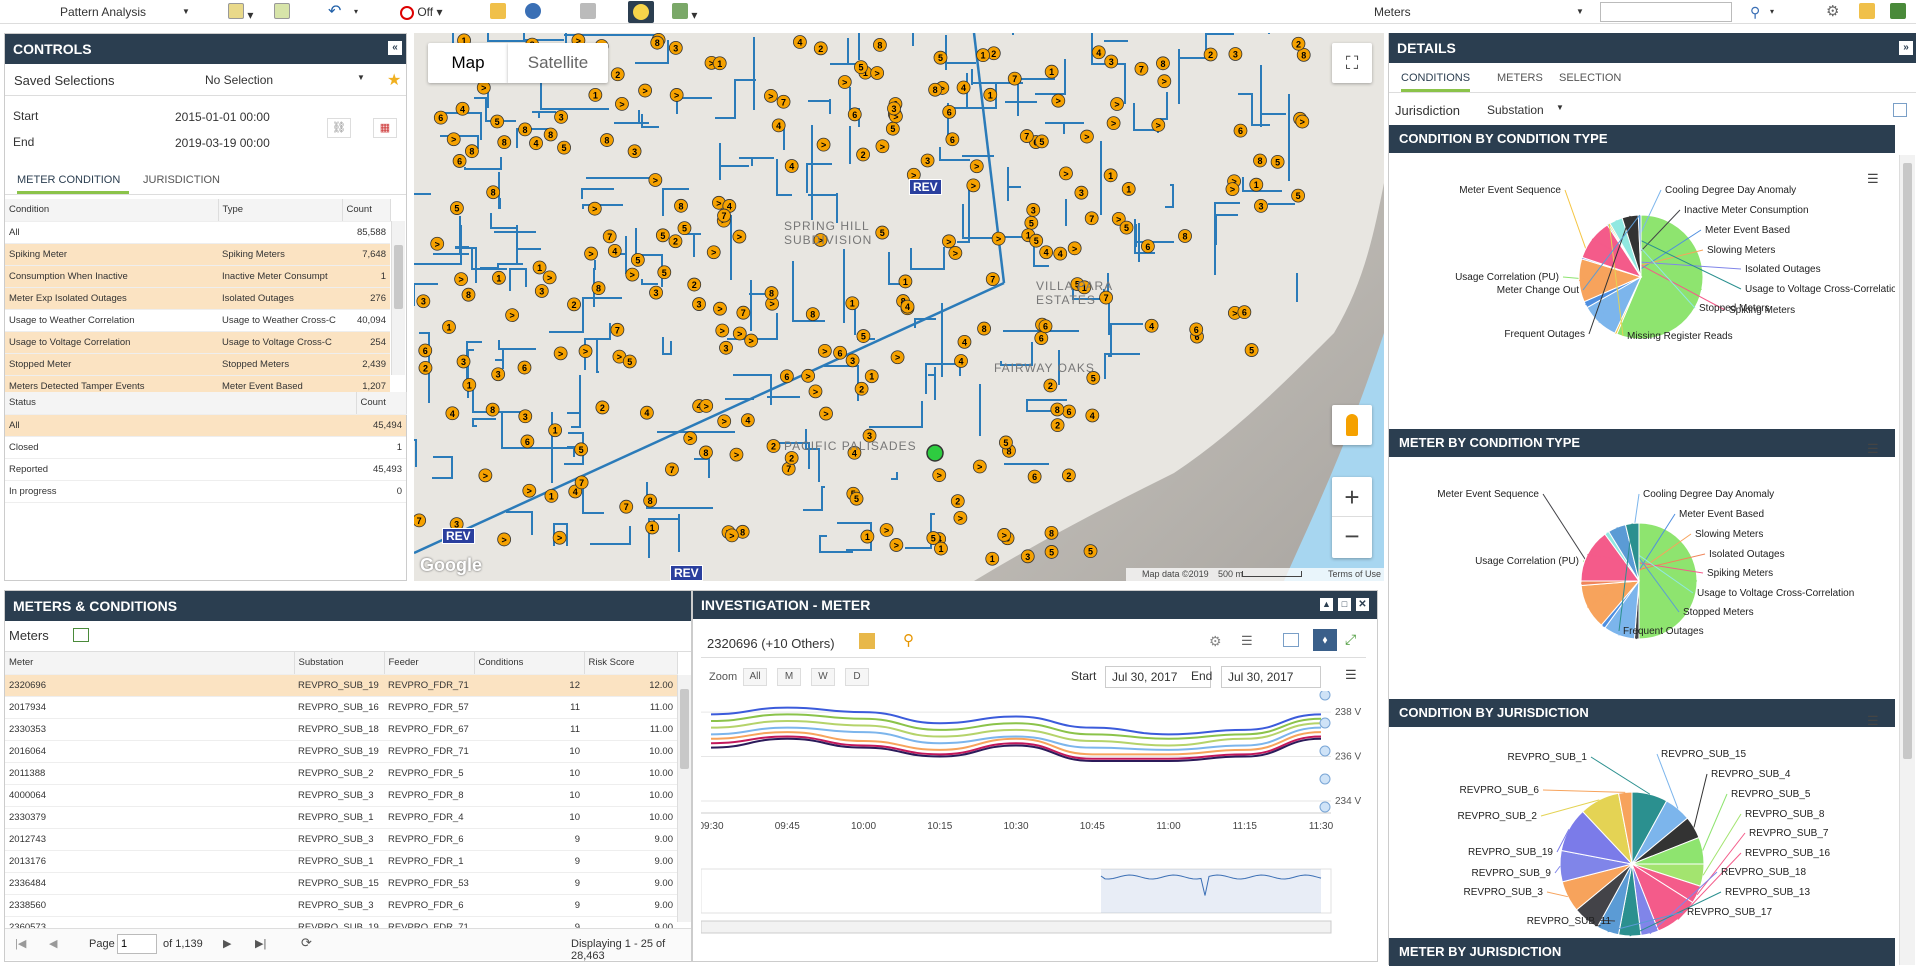  I want to click on table-row: 2016064 REVPRO_SUB_19 REVPRO_FDR_71 10 10.00, so click(341, 751).